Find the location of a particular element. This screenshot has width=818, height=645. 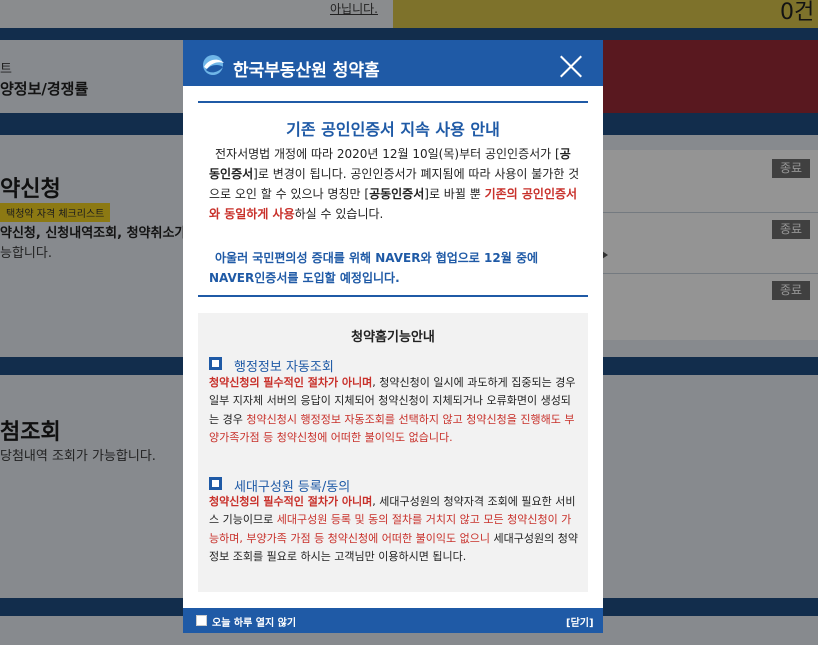

close-icon is located at coordinates (571, 66).